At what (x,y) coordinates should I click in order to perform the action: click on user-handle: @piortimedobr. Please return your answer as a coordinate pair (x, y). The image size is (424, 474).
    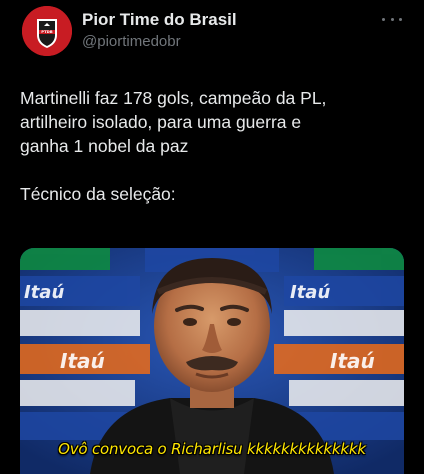
    Looking at the image, I should click on (159, 42).